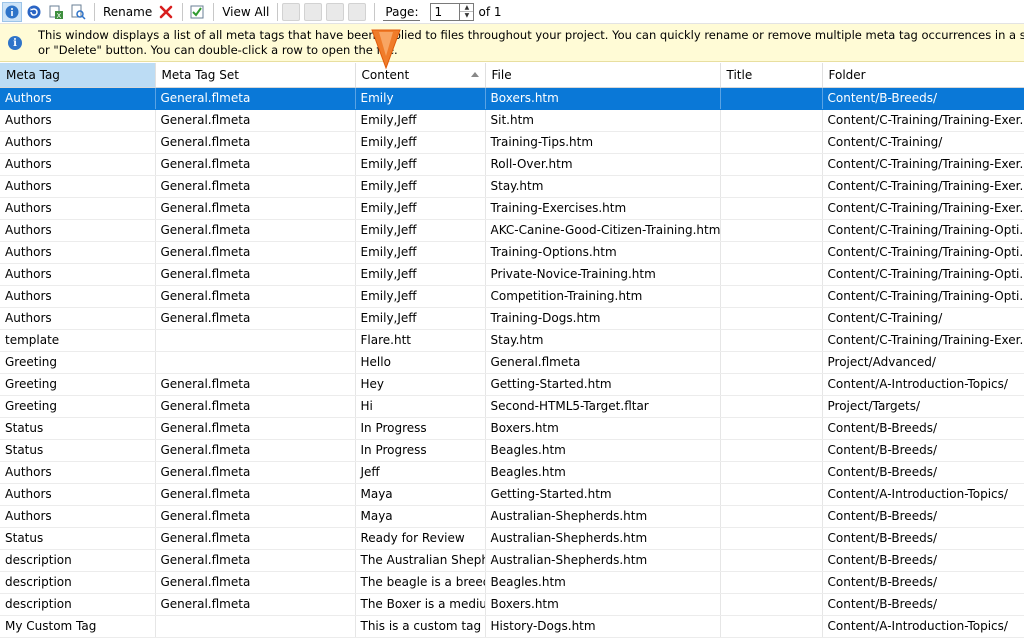  What do you see at coordinates (357, 11) in the screenshot?
I see `last-page-button` at bounding box center [357, 11].